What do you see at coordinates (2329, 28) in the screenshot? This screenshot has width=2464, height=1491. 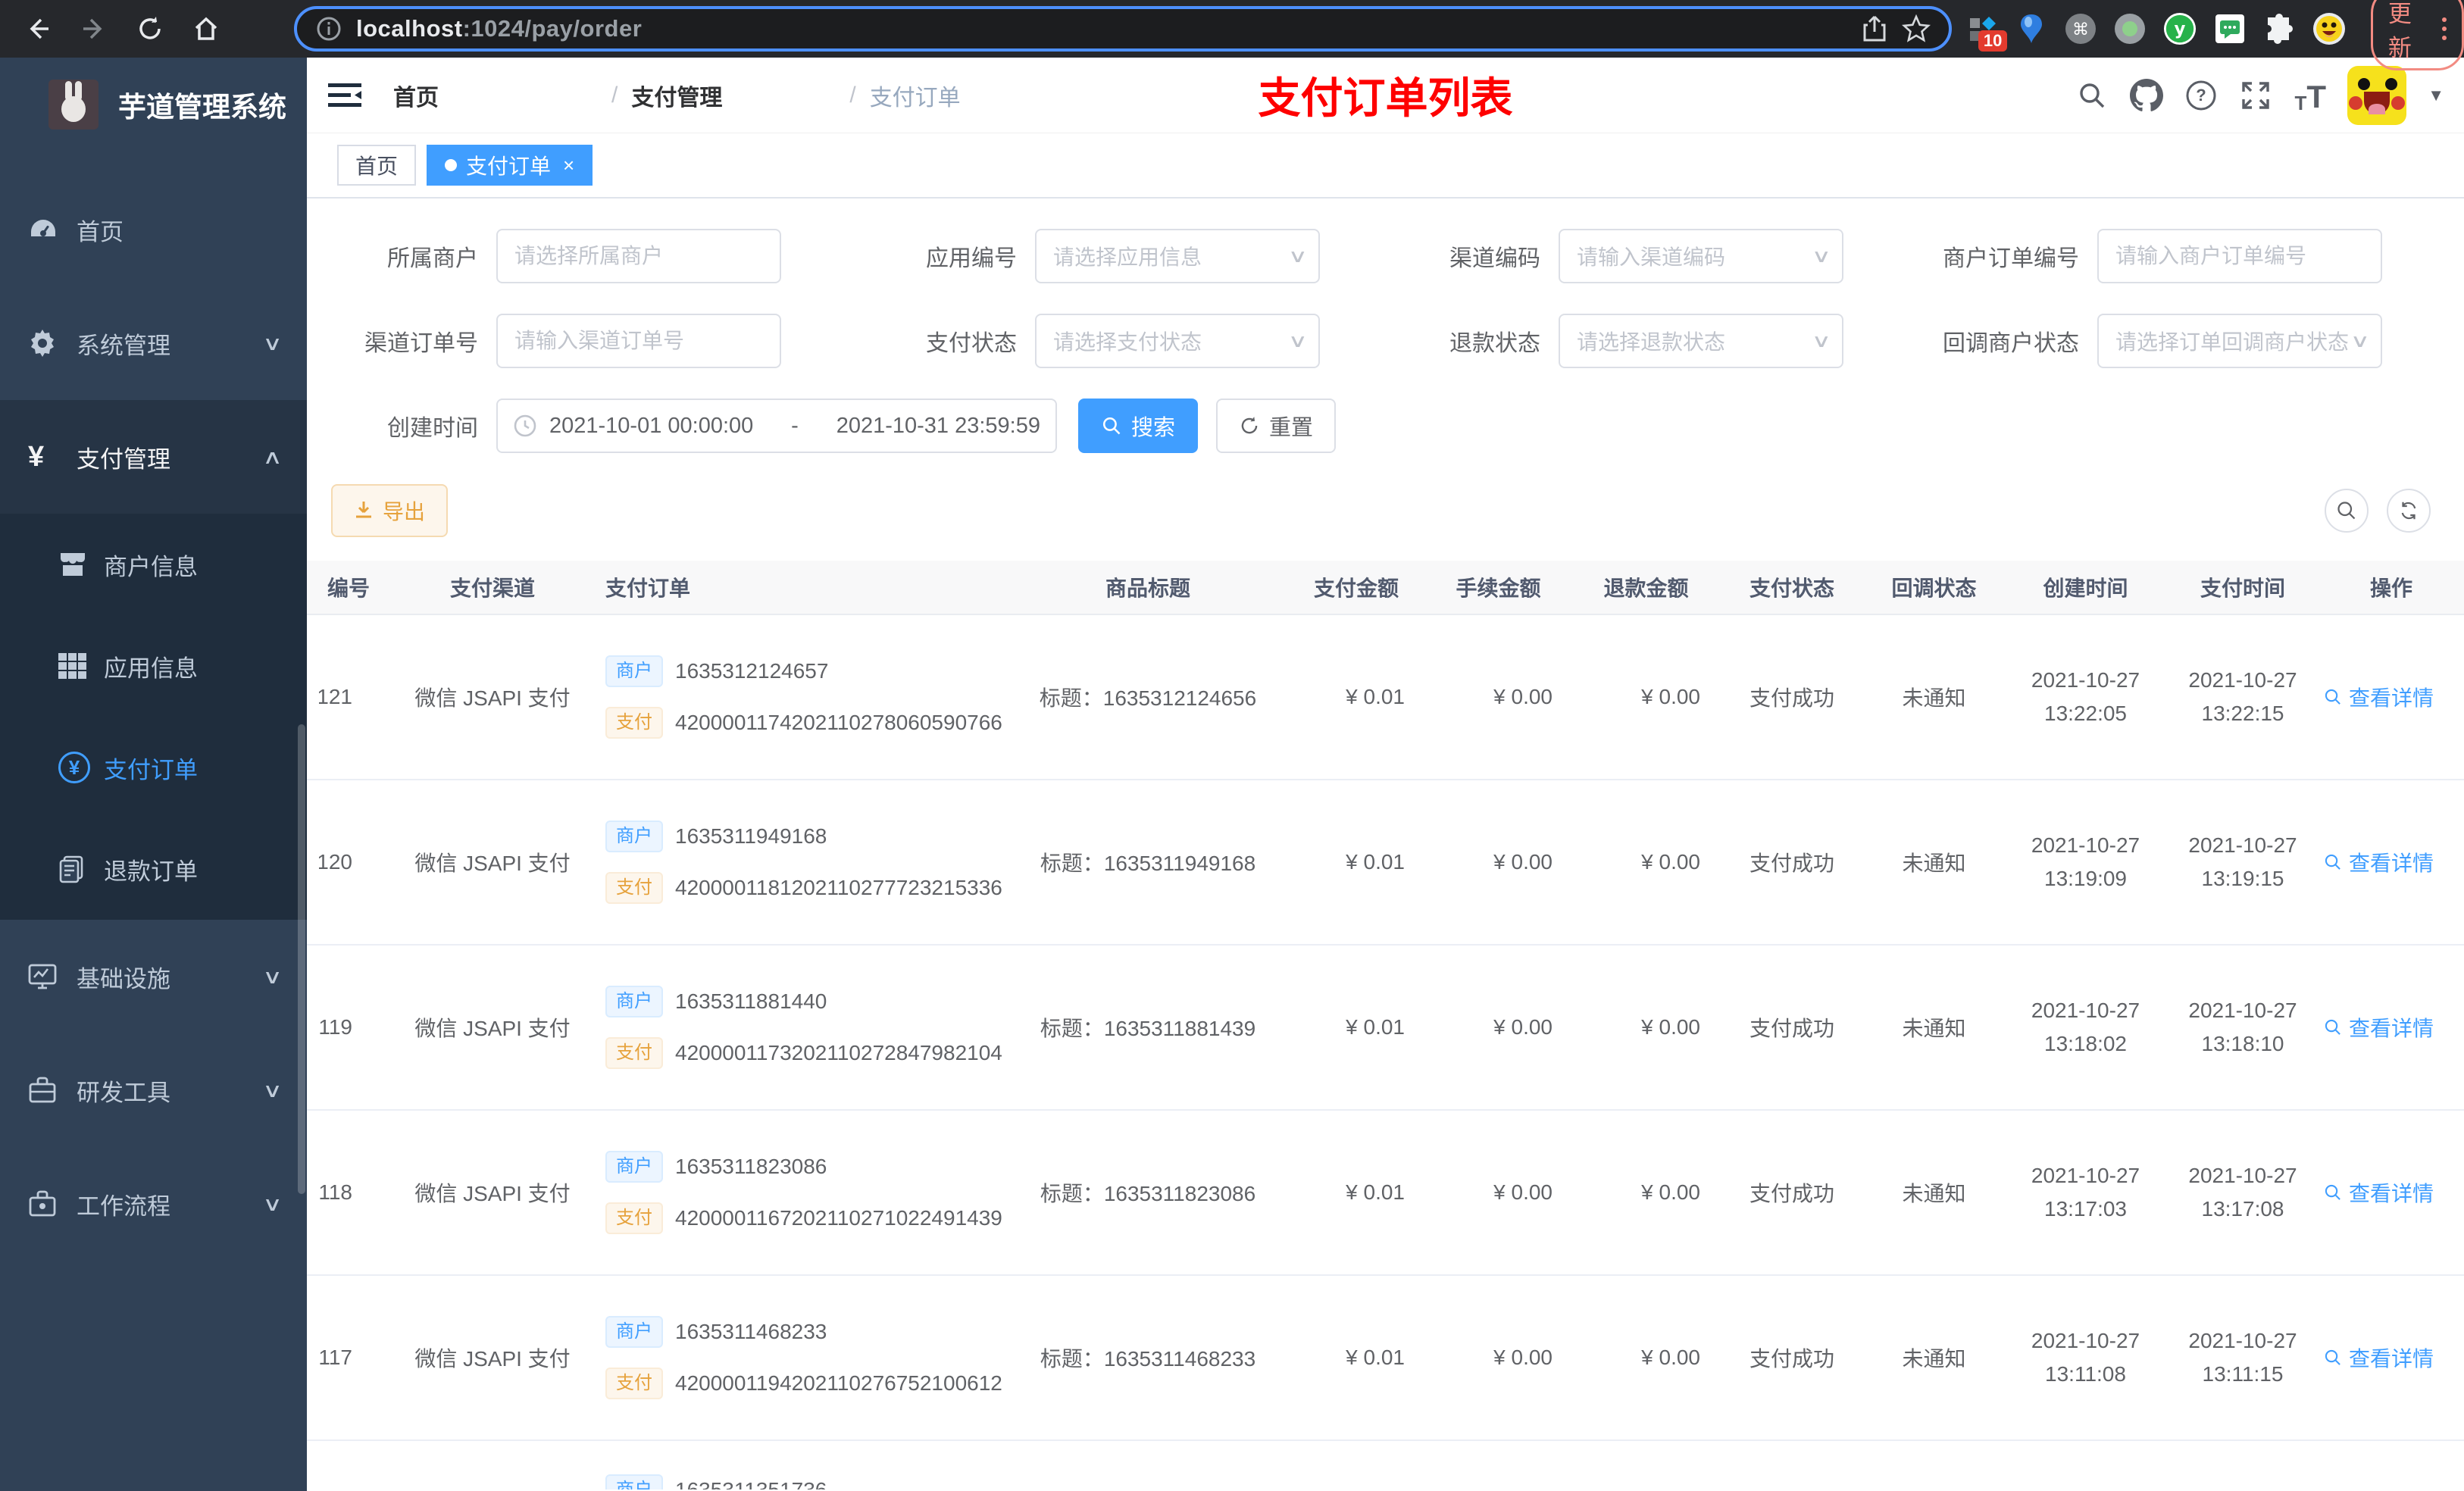 I see `extension-emoji-icon` at bounding box center [2329, 28].